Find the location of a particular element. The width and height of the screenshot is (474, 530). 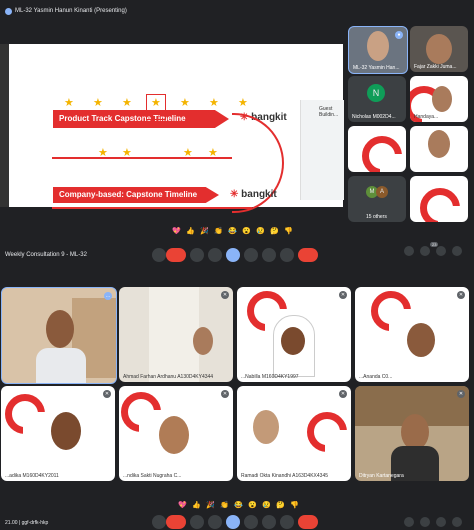

info-icons: 23 is located at coordinates (439, 252).